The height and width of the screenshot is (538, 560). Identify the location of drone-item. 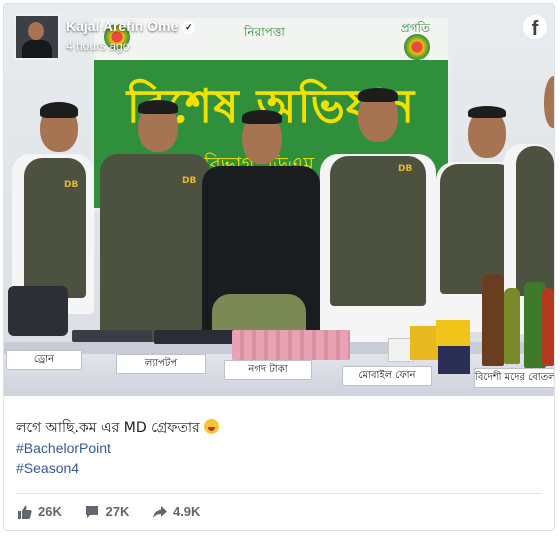
(38, 311).